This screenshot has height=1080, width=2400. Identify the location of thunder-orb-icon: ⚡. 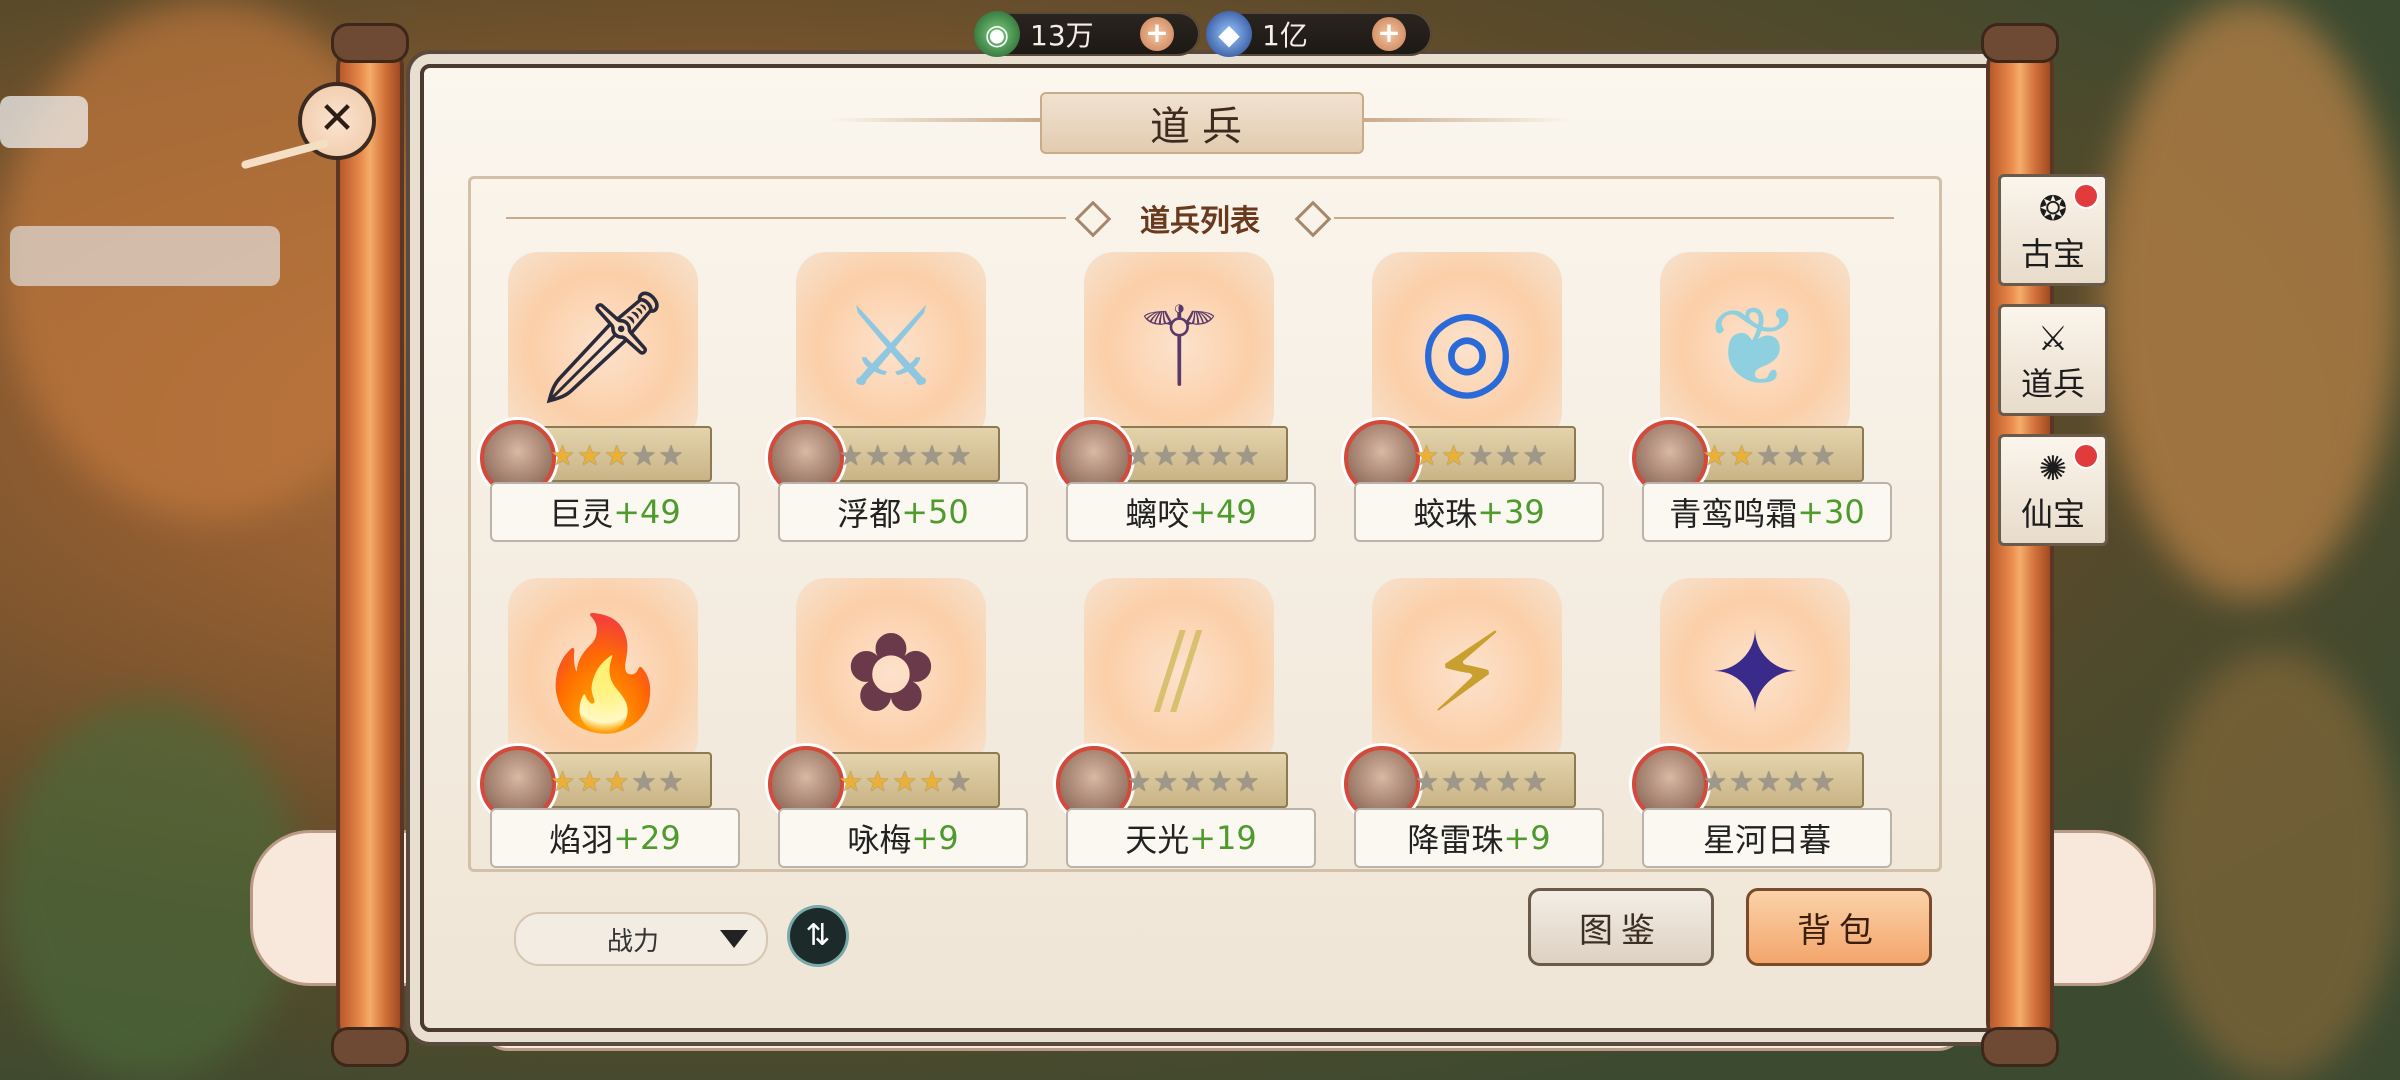
(1467, 673).